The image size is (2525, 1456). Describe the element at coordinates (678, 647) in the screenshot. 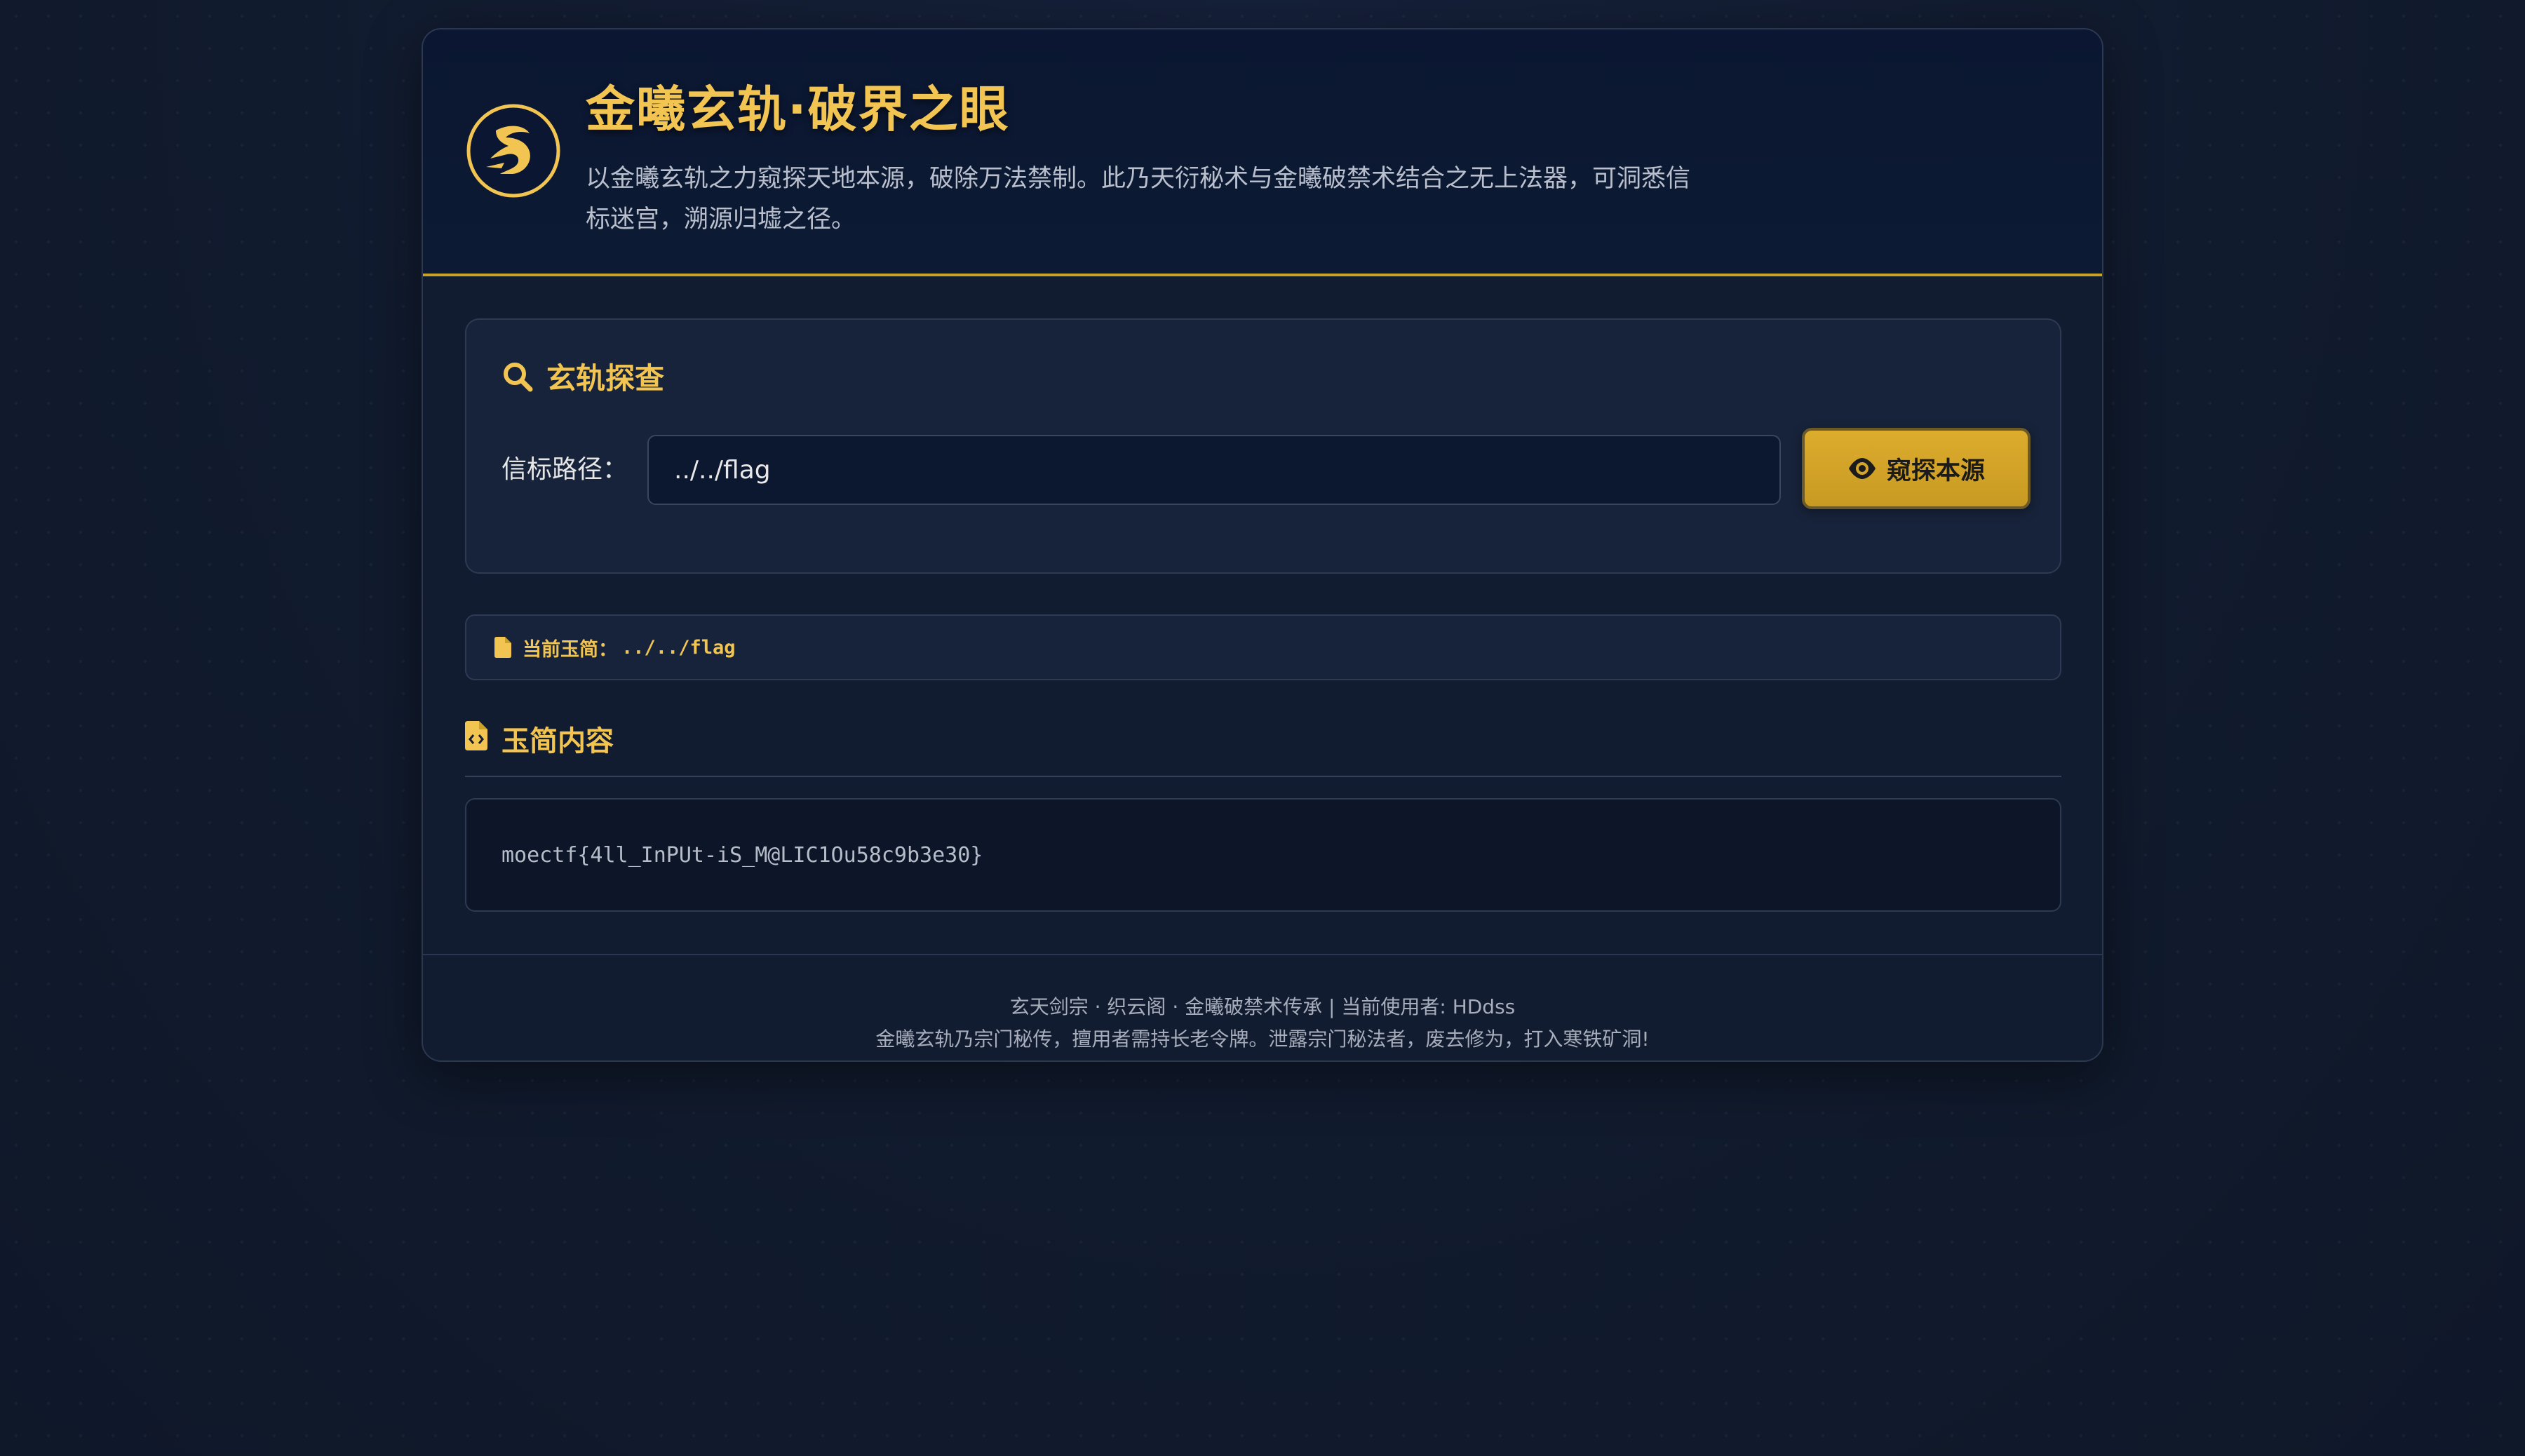

I see `current-file-path: ../../flag` at that location.